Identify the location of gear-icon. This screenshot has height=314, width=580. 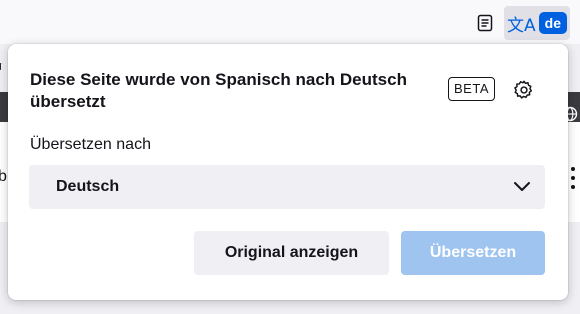
(523, 89).